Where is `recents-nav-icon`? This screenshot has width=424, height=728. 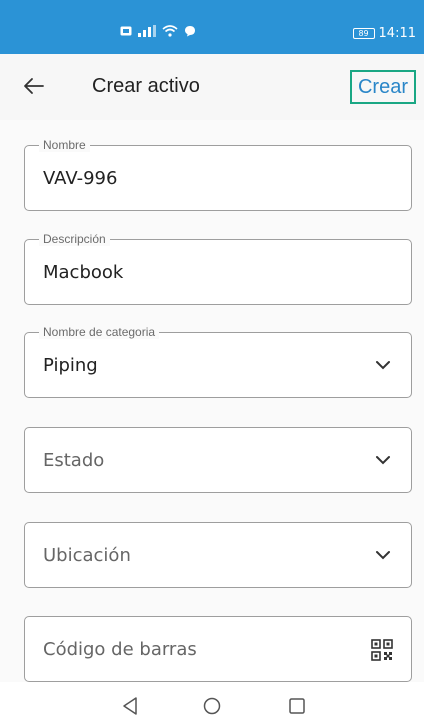
recents-nav-icon is located at coordinates (297, 706).